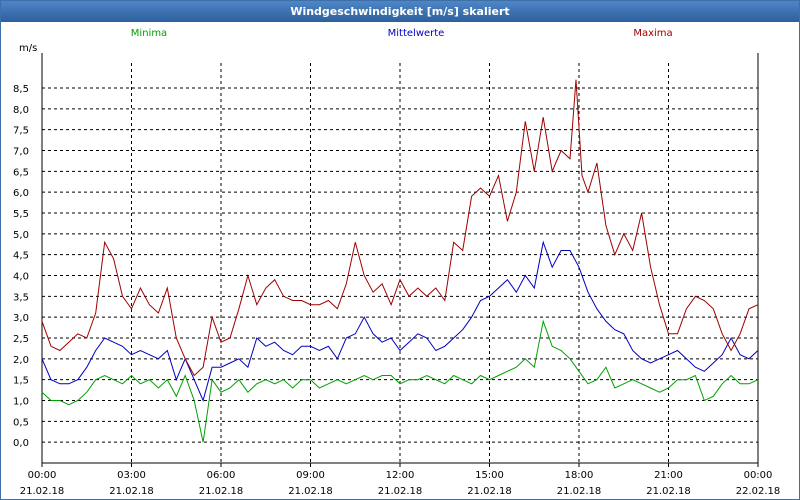 The width and height of the screenshot is (800, 500). What do you see at coordinates (668, 475) in the screenshot?
I see `x-tick-time: 21:00` at bounding box center [668, 475].